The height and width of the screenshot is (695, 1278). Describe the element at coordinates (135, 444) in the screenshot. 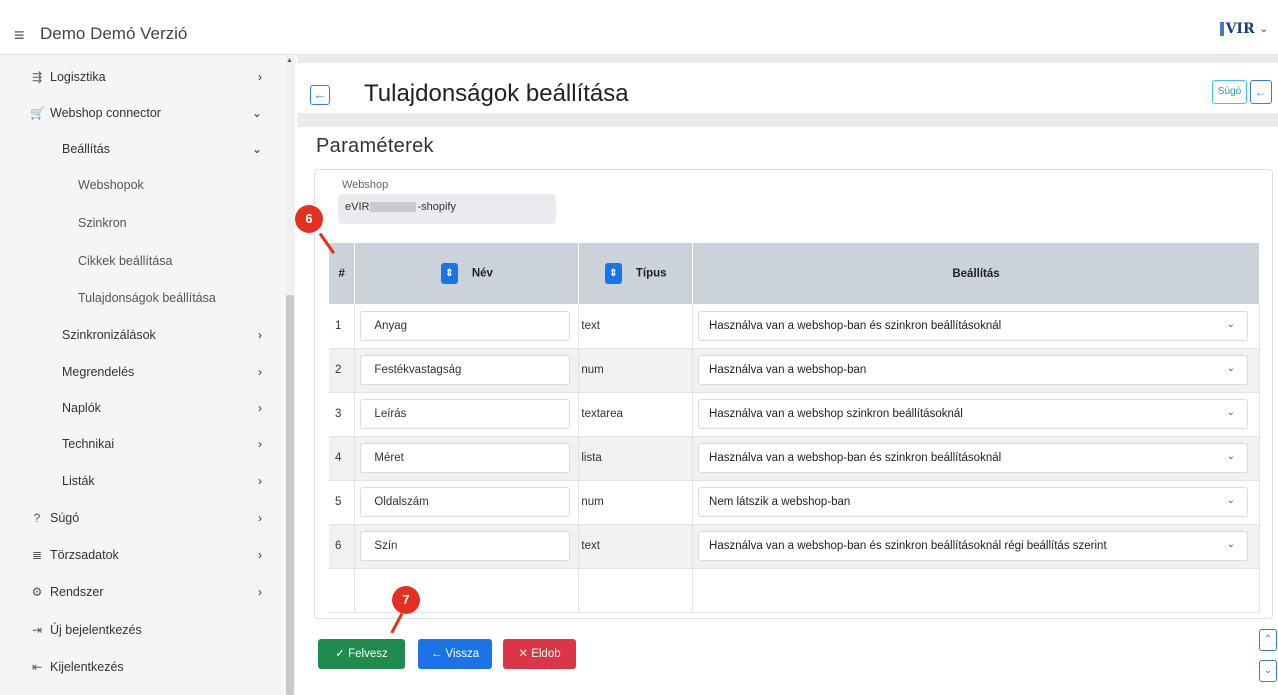

I see `sidebar-item-technikai: Technikai ›` at that location.